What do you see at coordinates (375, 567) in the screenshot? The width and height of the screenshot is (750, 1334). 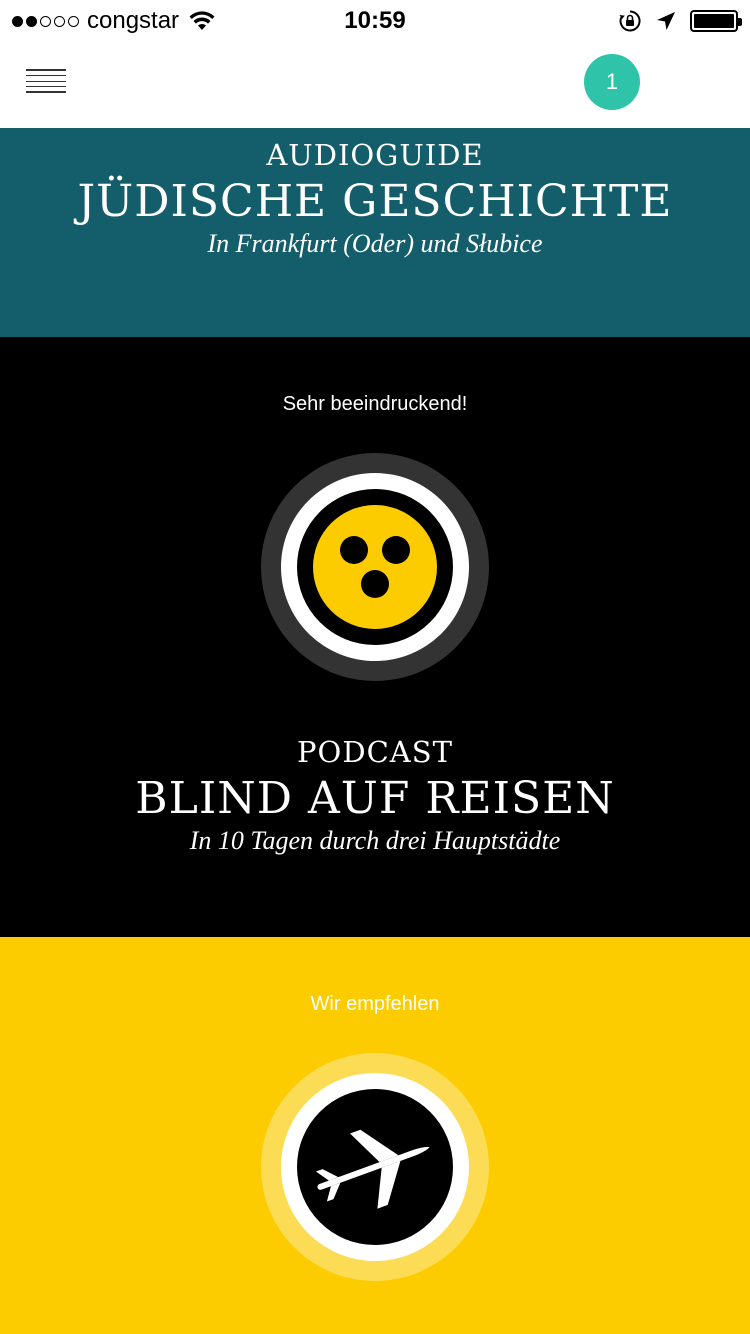 I see `blind-symbol-icon` at bounding box center [375, 567].